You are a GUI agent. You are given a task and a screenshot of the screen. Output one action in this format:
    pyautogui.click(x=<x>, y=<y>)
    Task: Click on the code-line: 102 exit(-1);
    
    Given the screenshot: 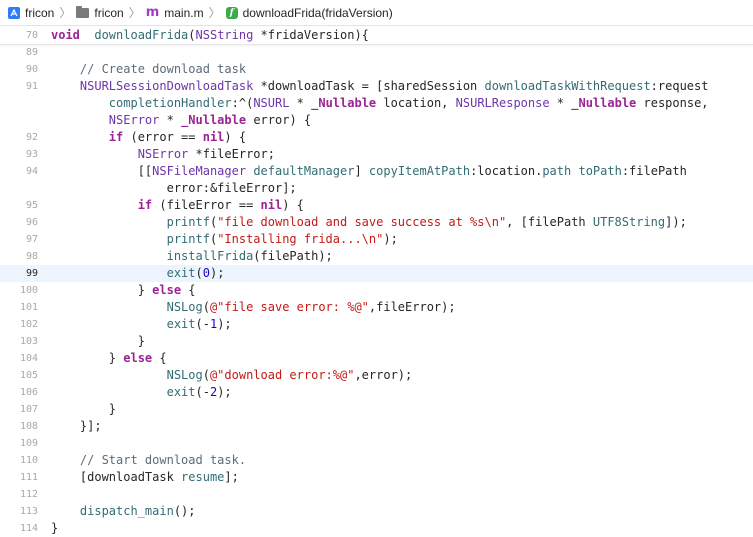 What is the action you would take?
    pyautogui.click(x=376, y=324)
    